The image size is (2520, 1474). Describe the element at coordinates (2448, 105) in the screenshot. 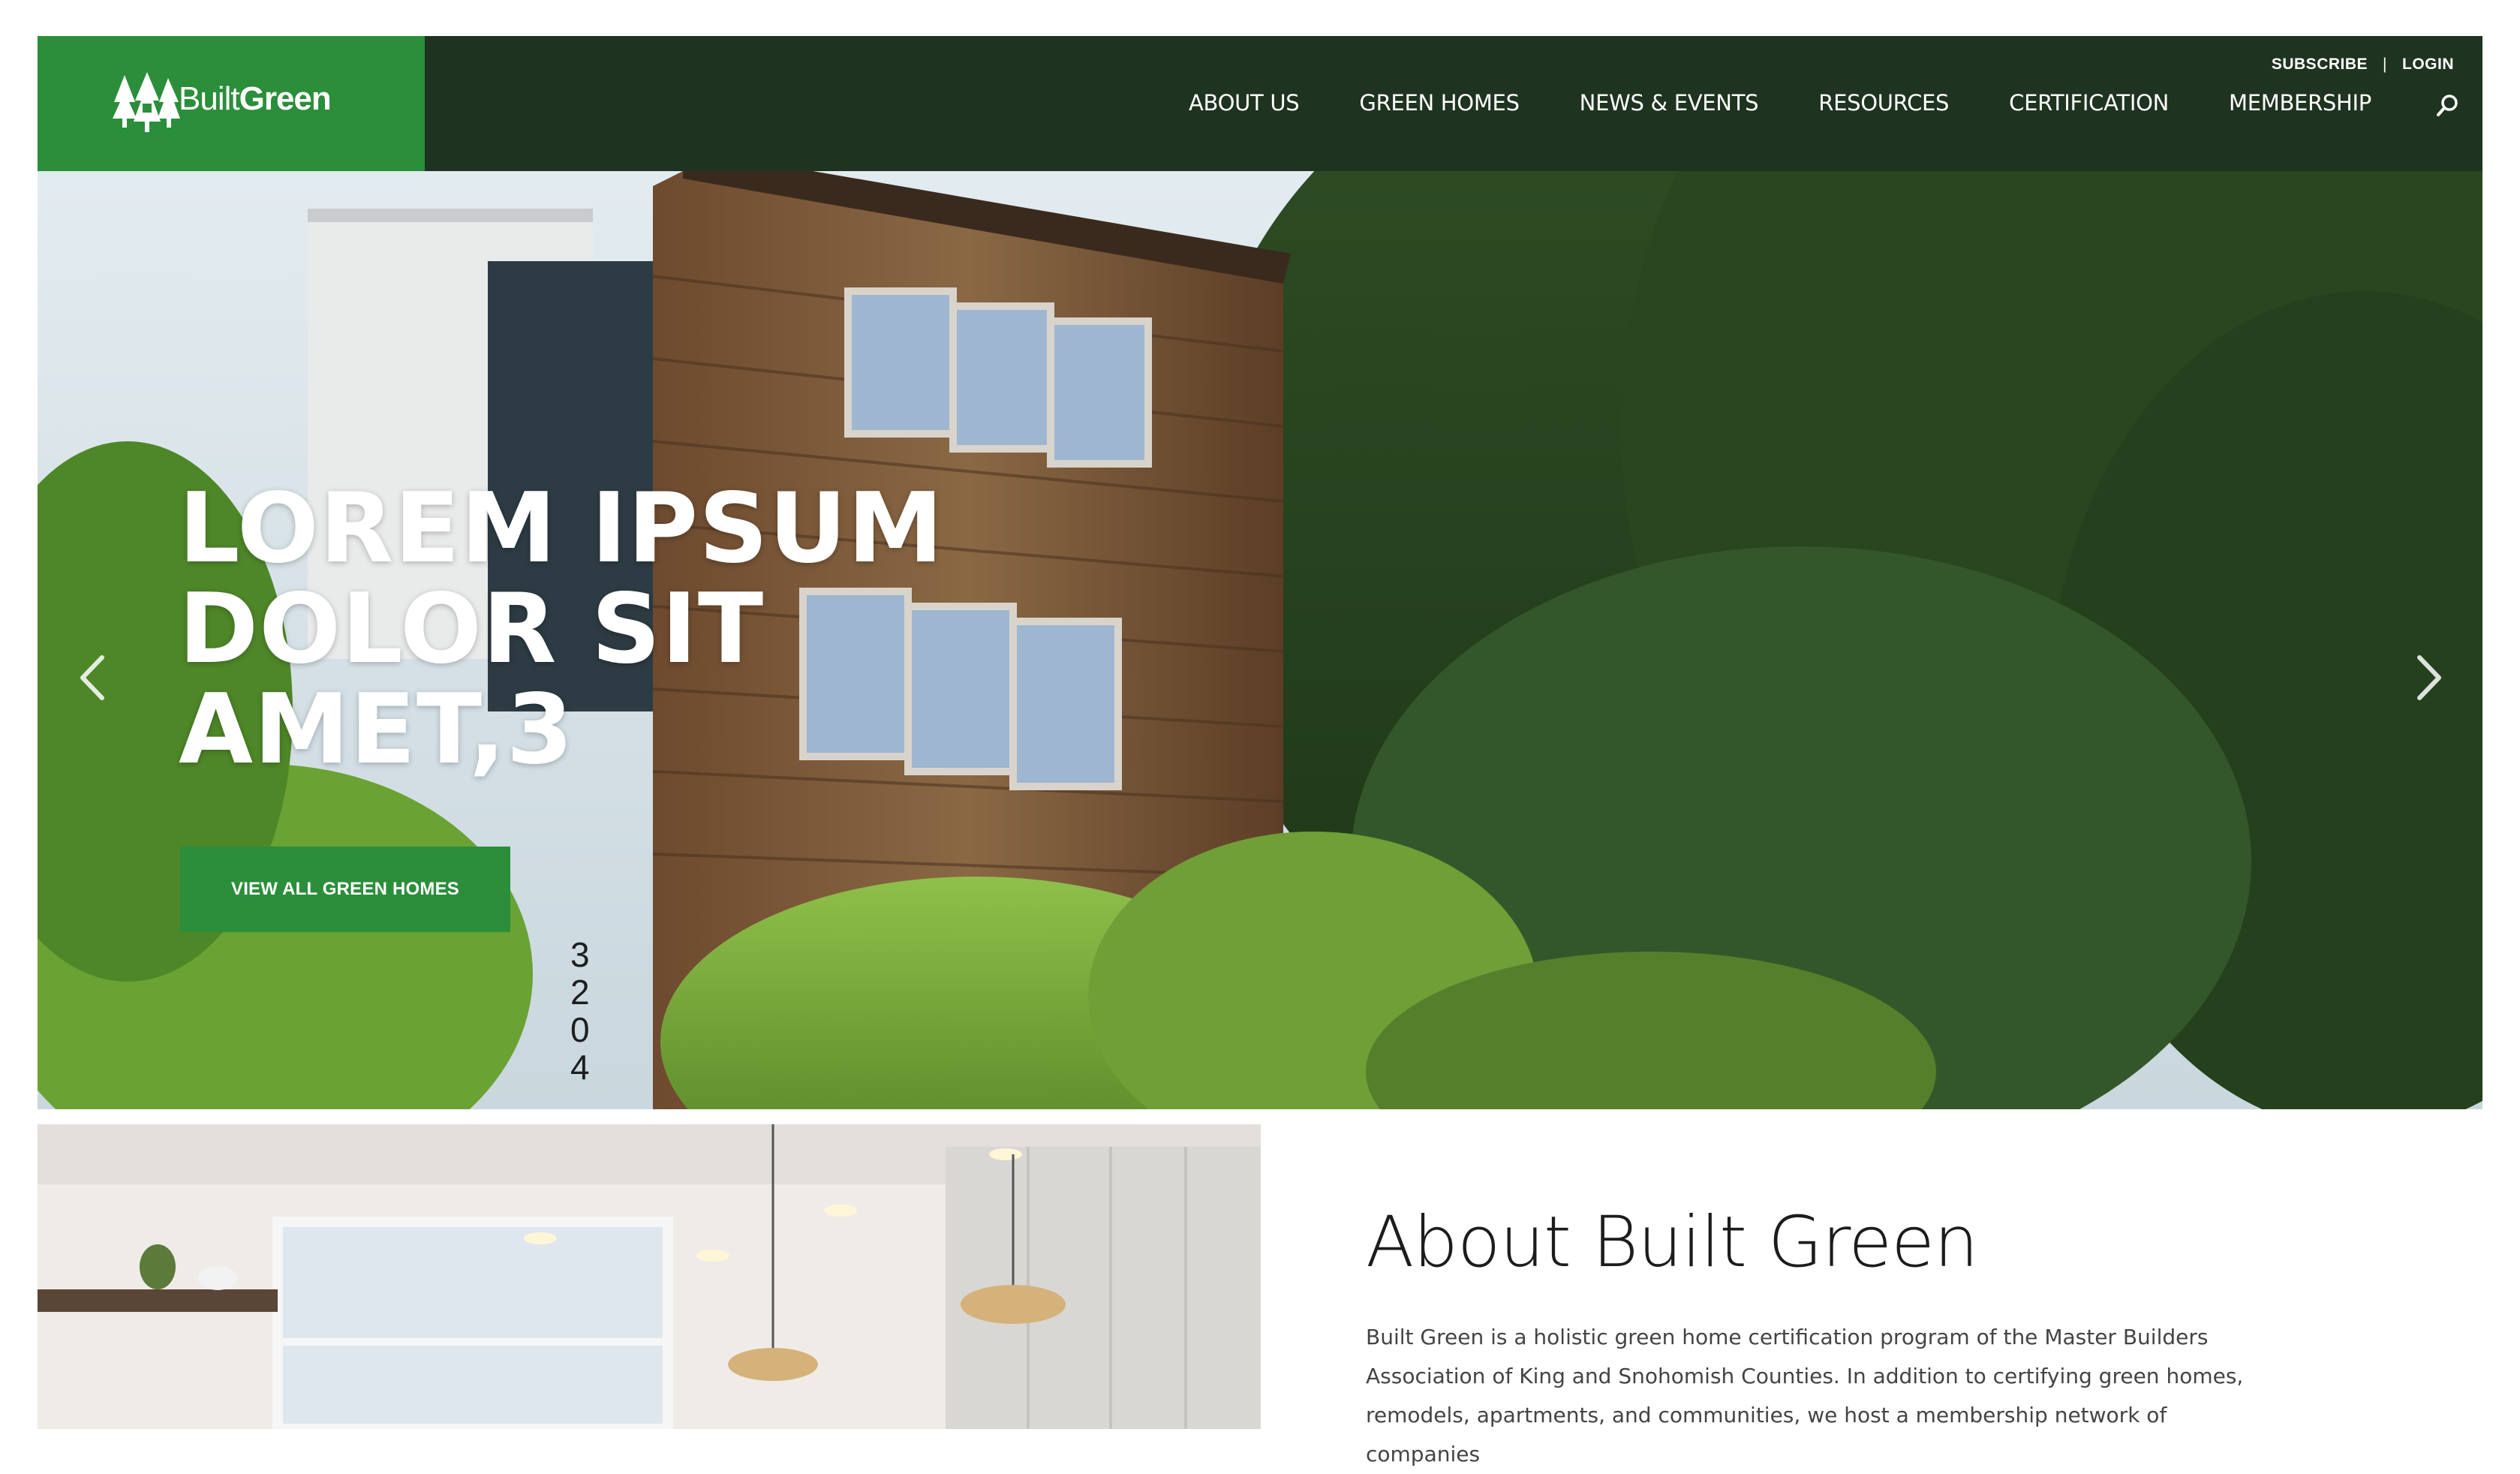

I see `search-icon` at that location.